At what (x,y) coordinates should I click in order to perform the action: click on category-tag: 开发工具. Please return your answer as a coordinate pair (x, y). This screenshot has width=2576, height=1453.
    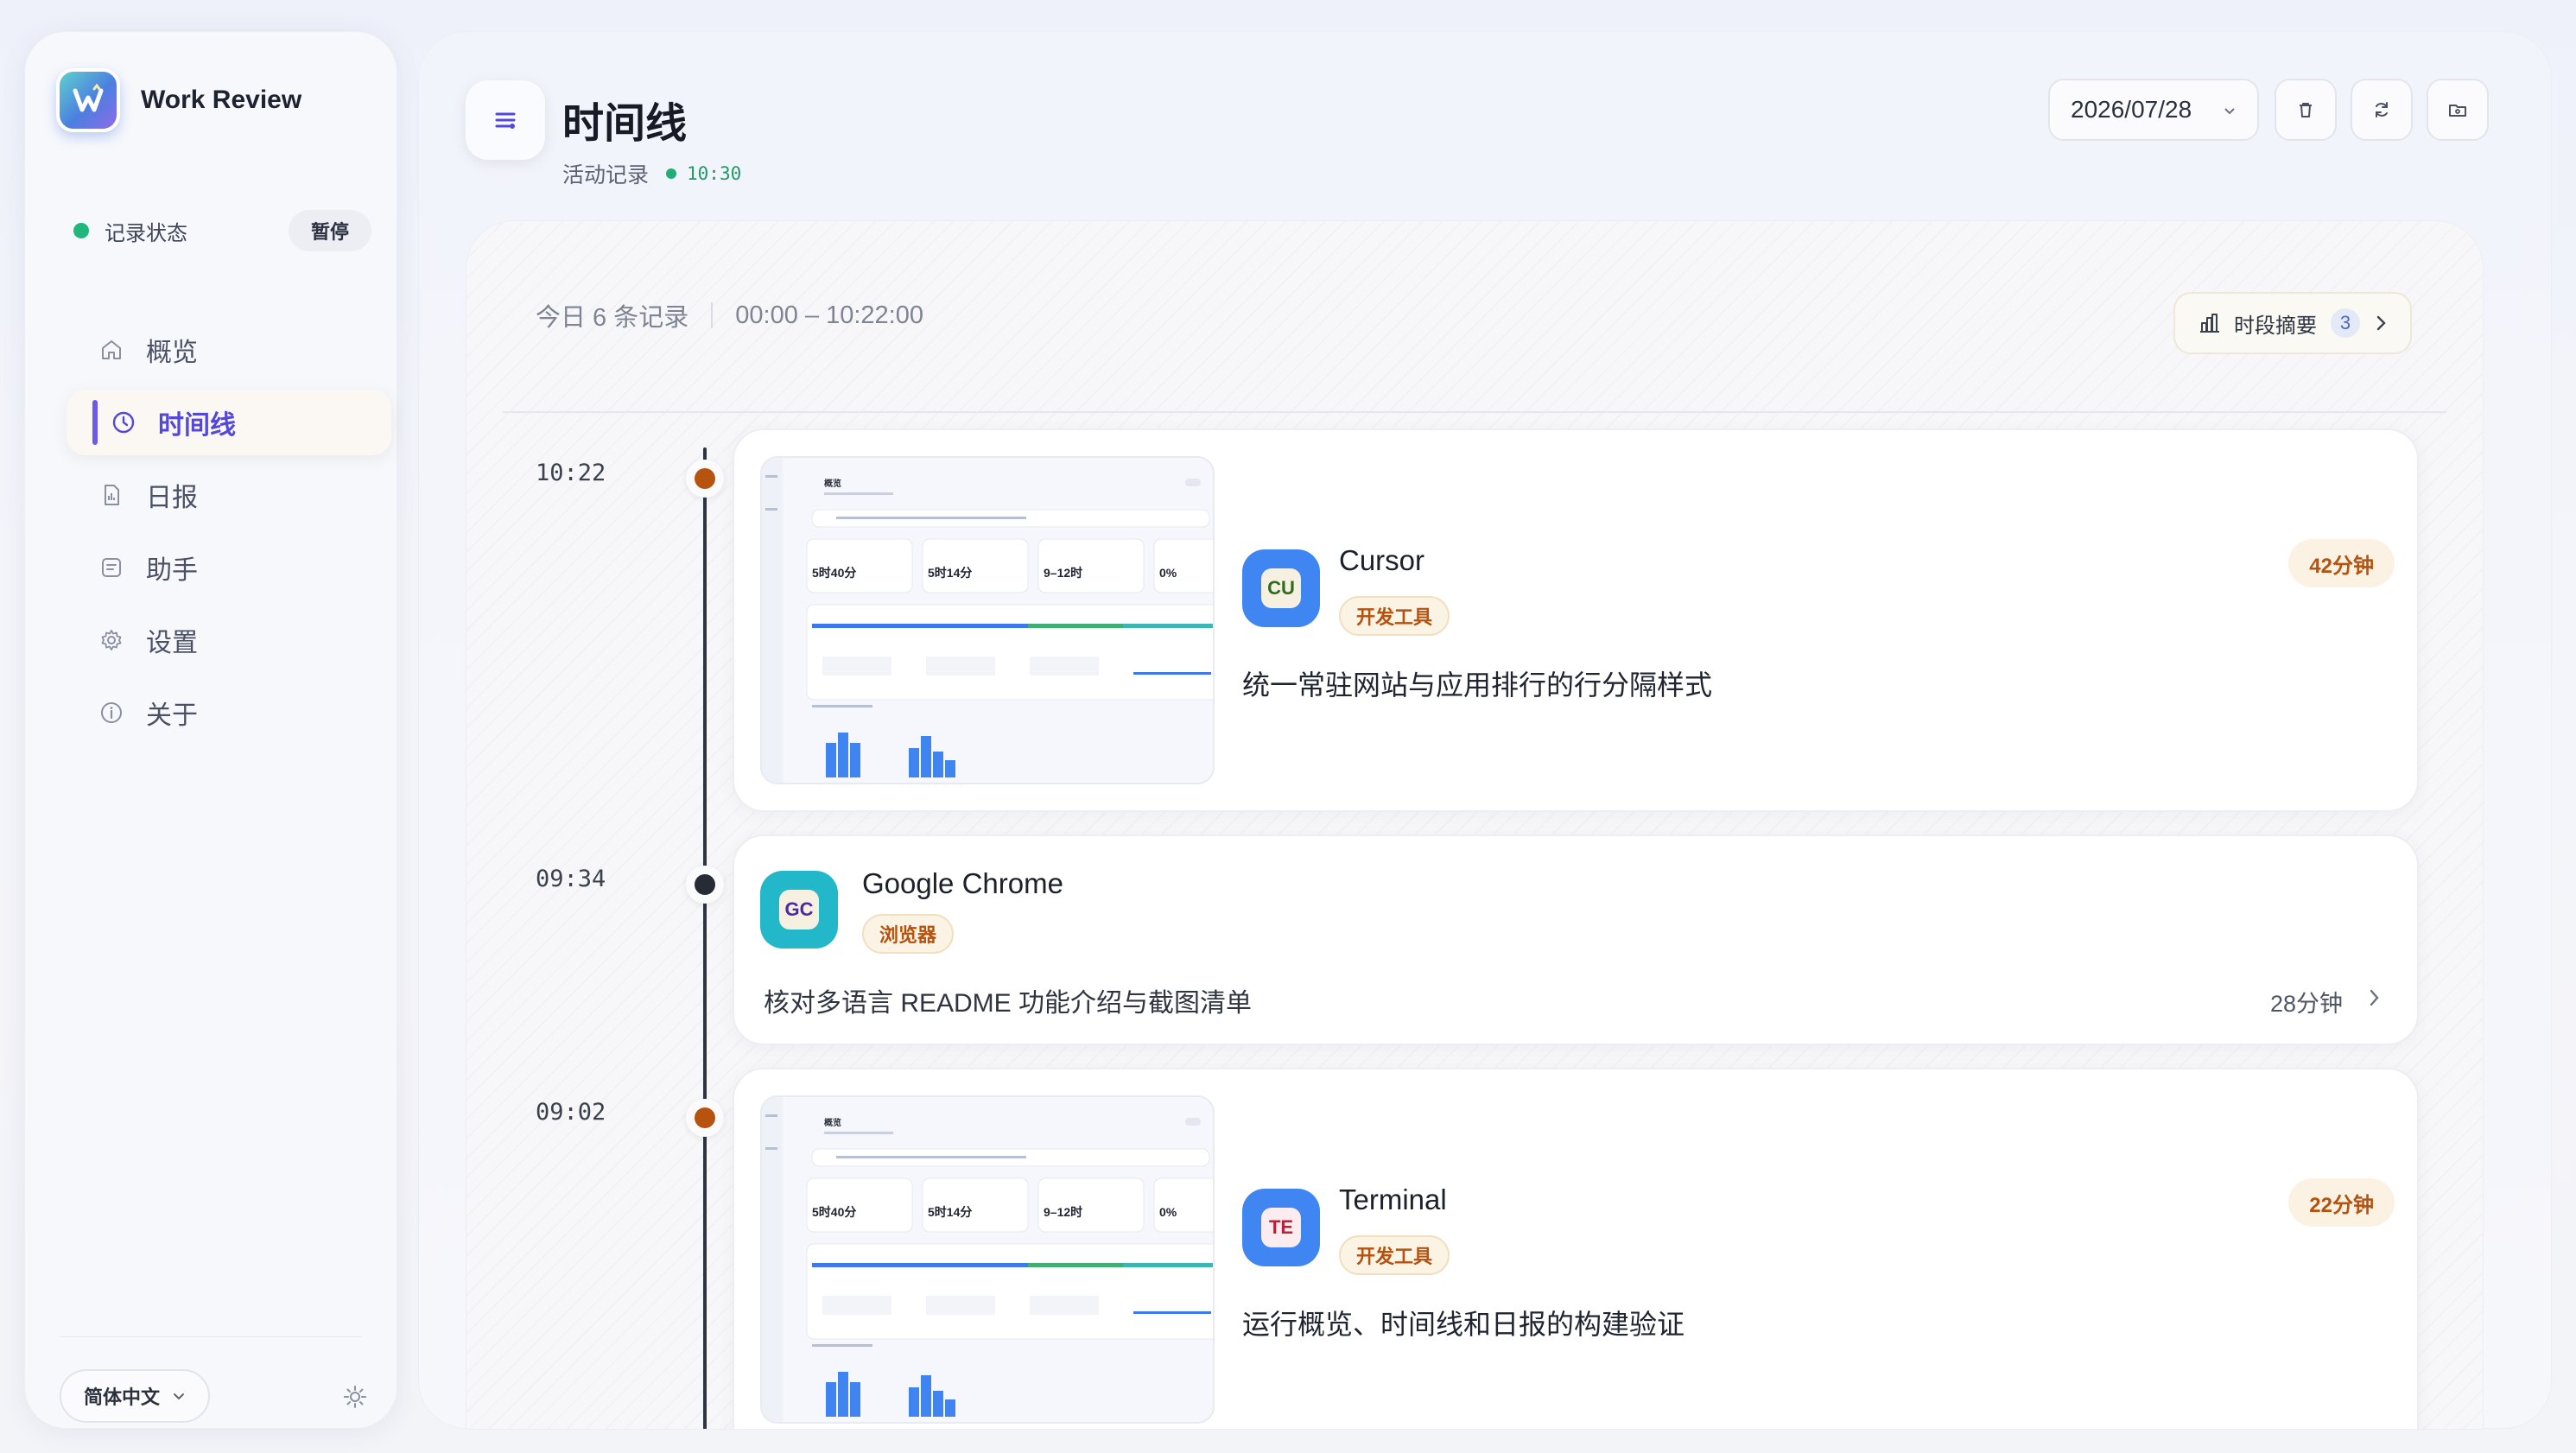
    Looking at the image, I should click on (1394, 1255).